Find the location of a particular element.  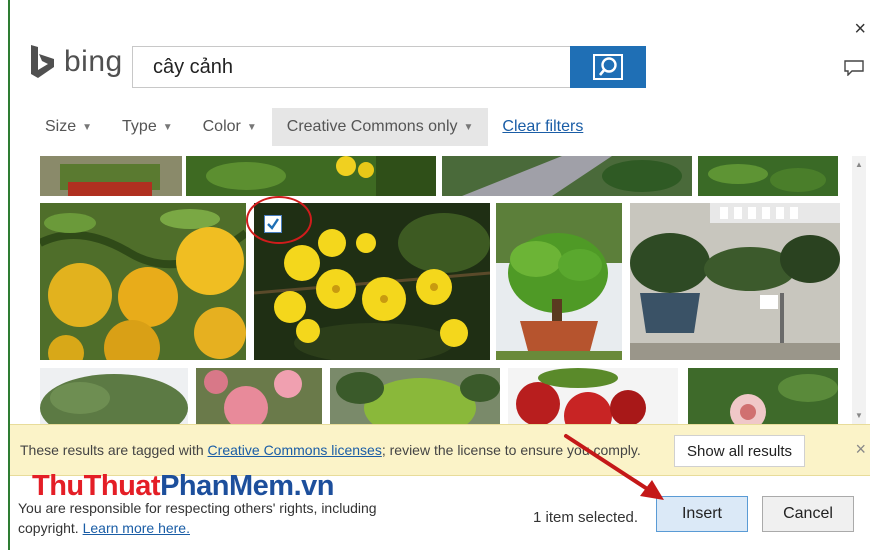

filter-size: Size ▼ is located at coordinates (68, 127).